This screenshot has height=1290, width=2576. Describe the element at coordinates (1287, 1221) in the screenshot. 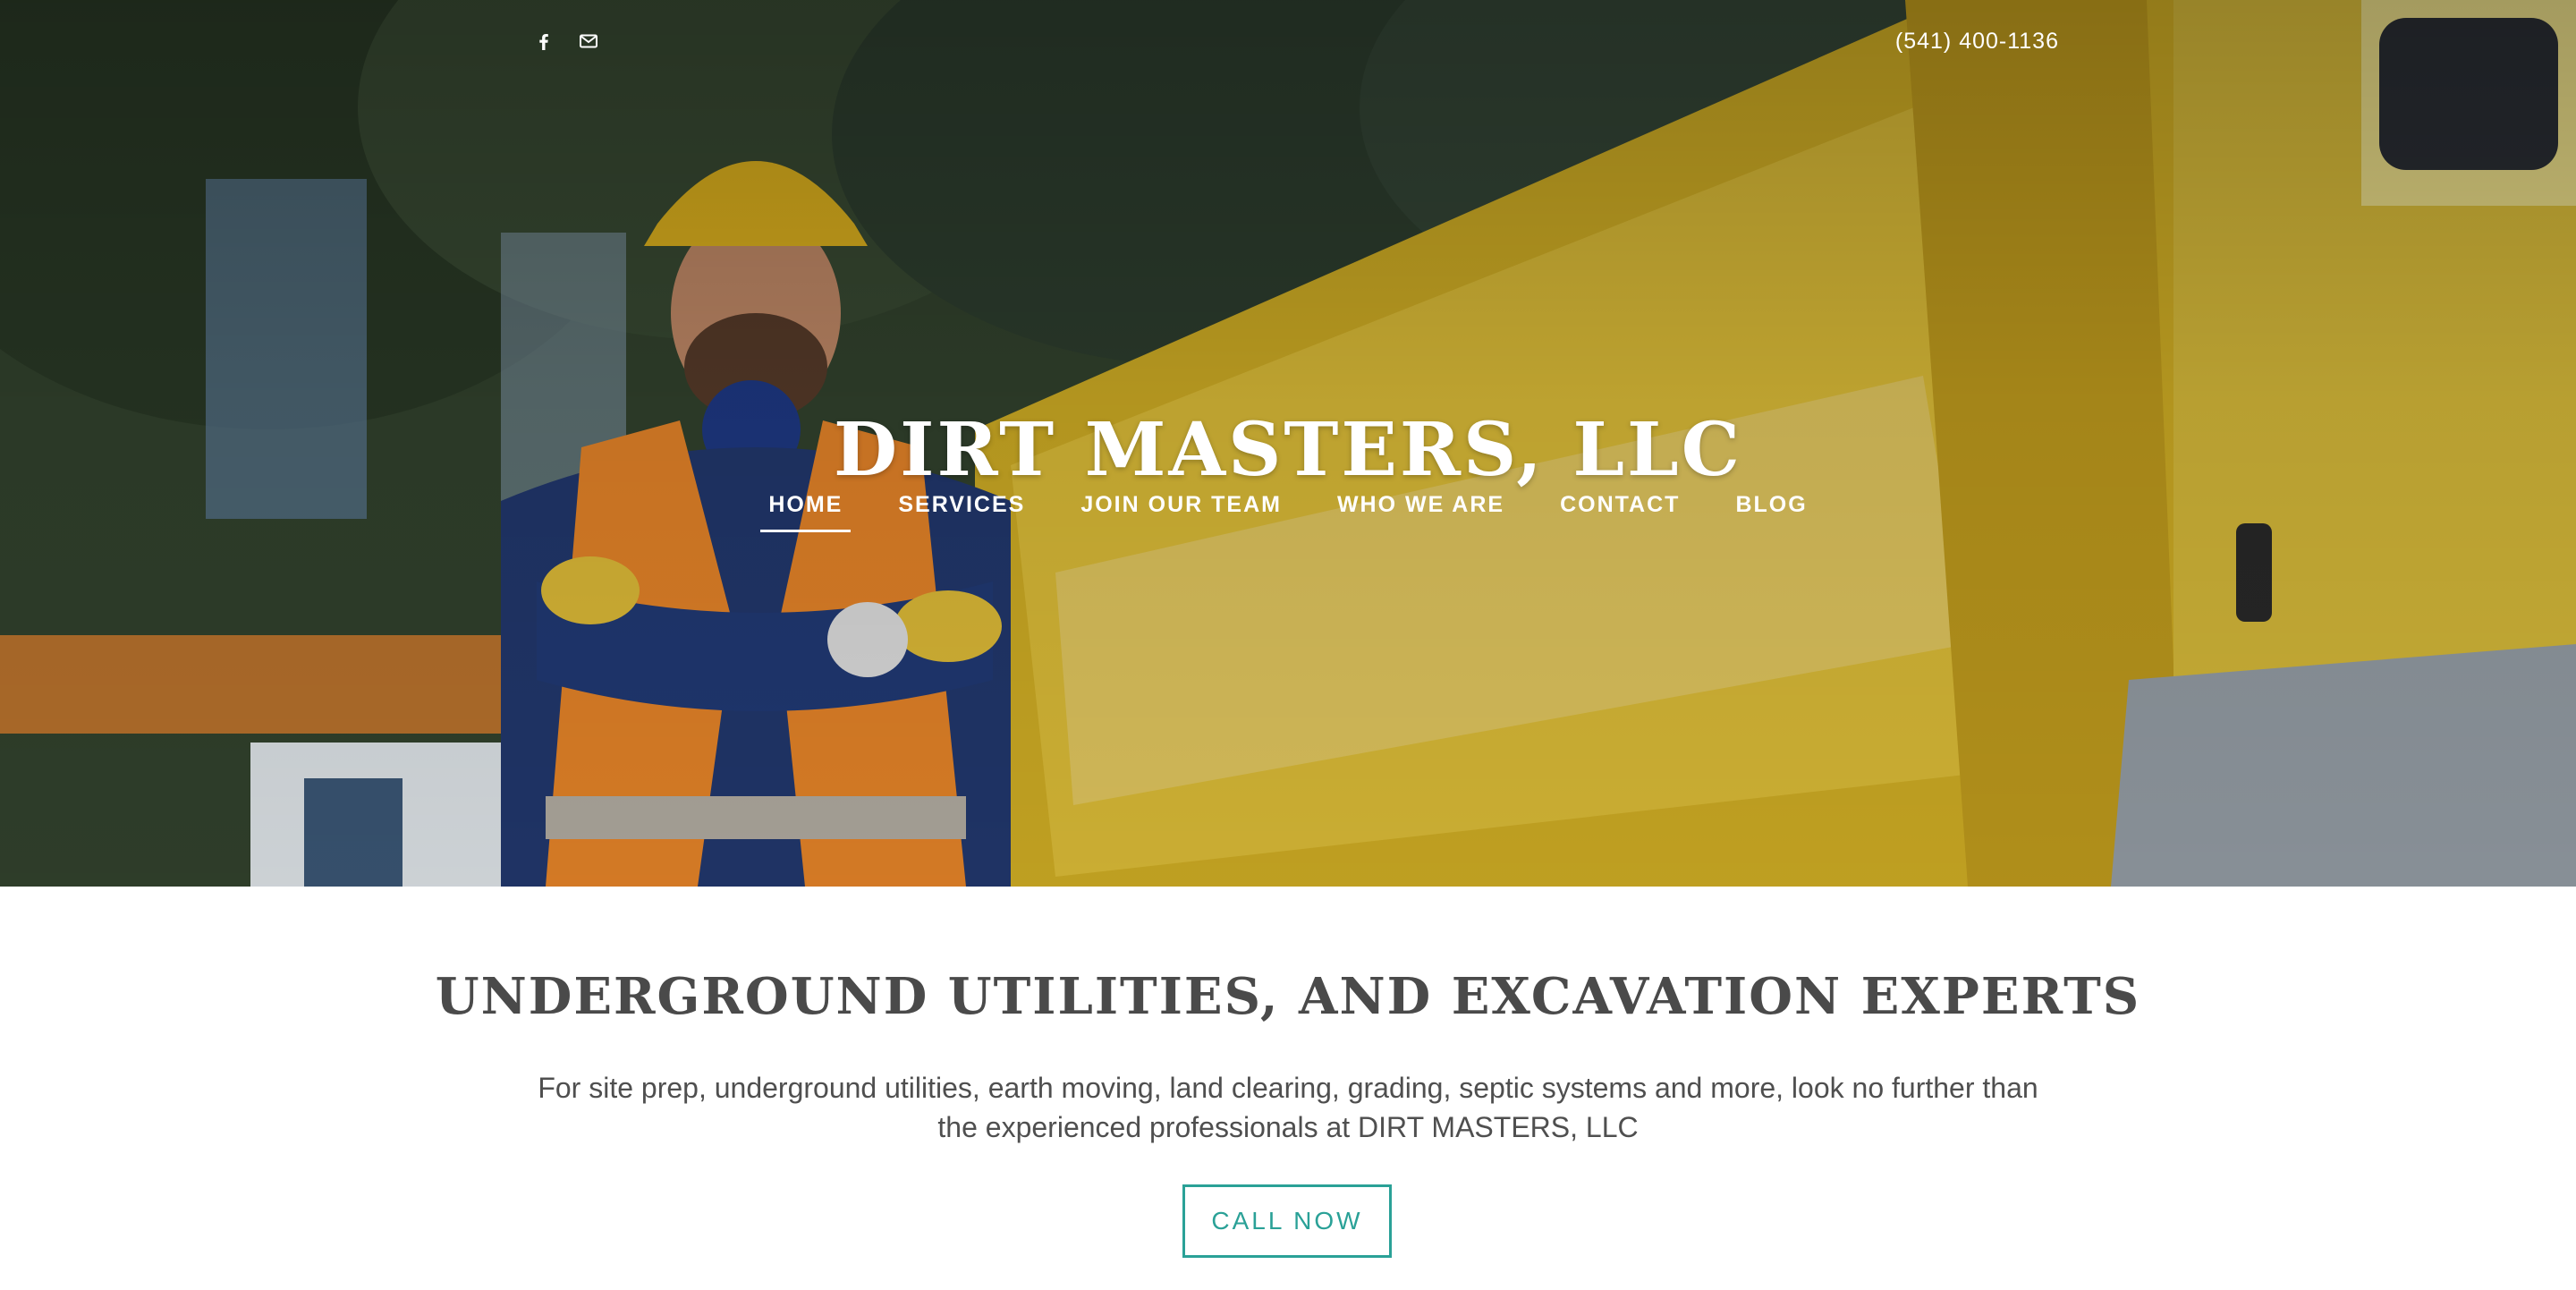

I see `call-now-button: CALL NOW` at that location.